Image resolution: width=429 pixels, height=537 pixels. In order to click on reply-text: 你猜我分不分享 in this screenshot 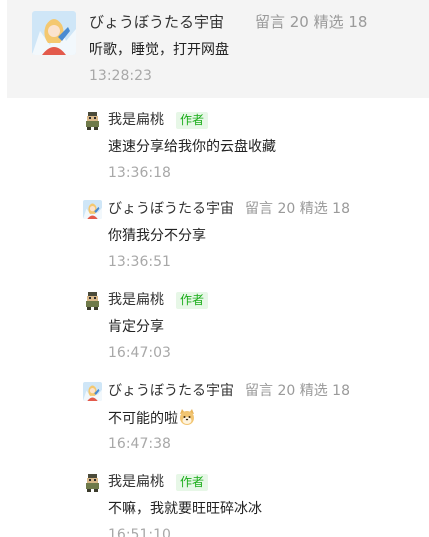, I will do `click(157, 236)`.